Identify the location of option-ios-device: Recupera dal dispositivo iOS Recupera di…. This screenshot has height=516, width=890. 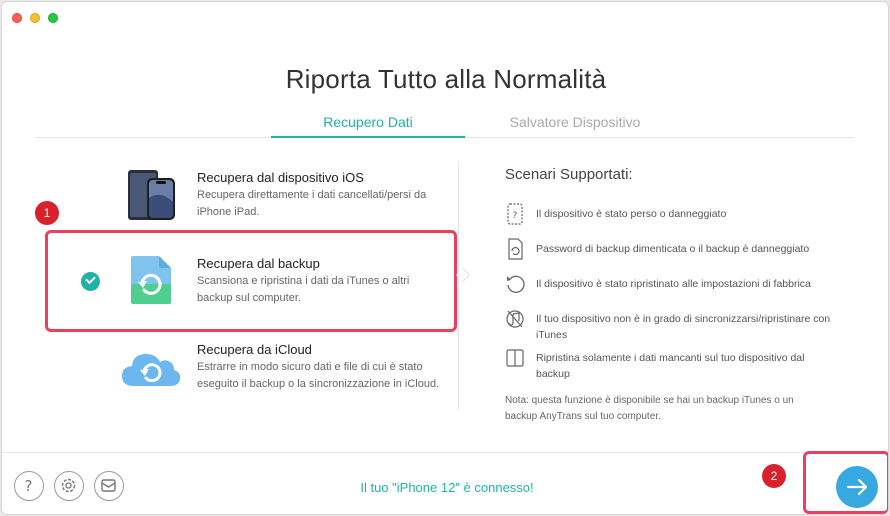
(230, 194).